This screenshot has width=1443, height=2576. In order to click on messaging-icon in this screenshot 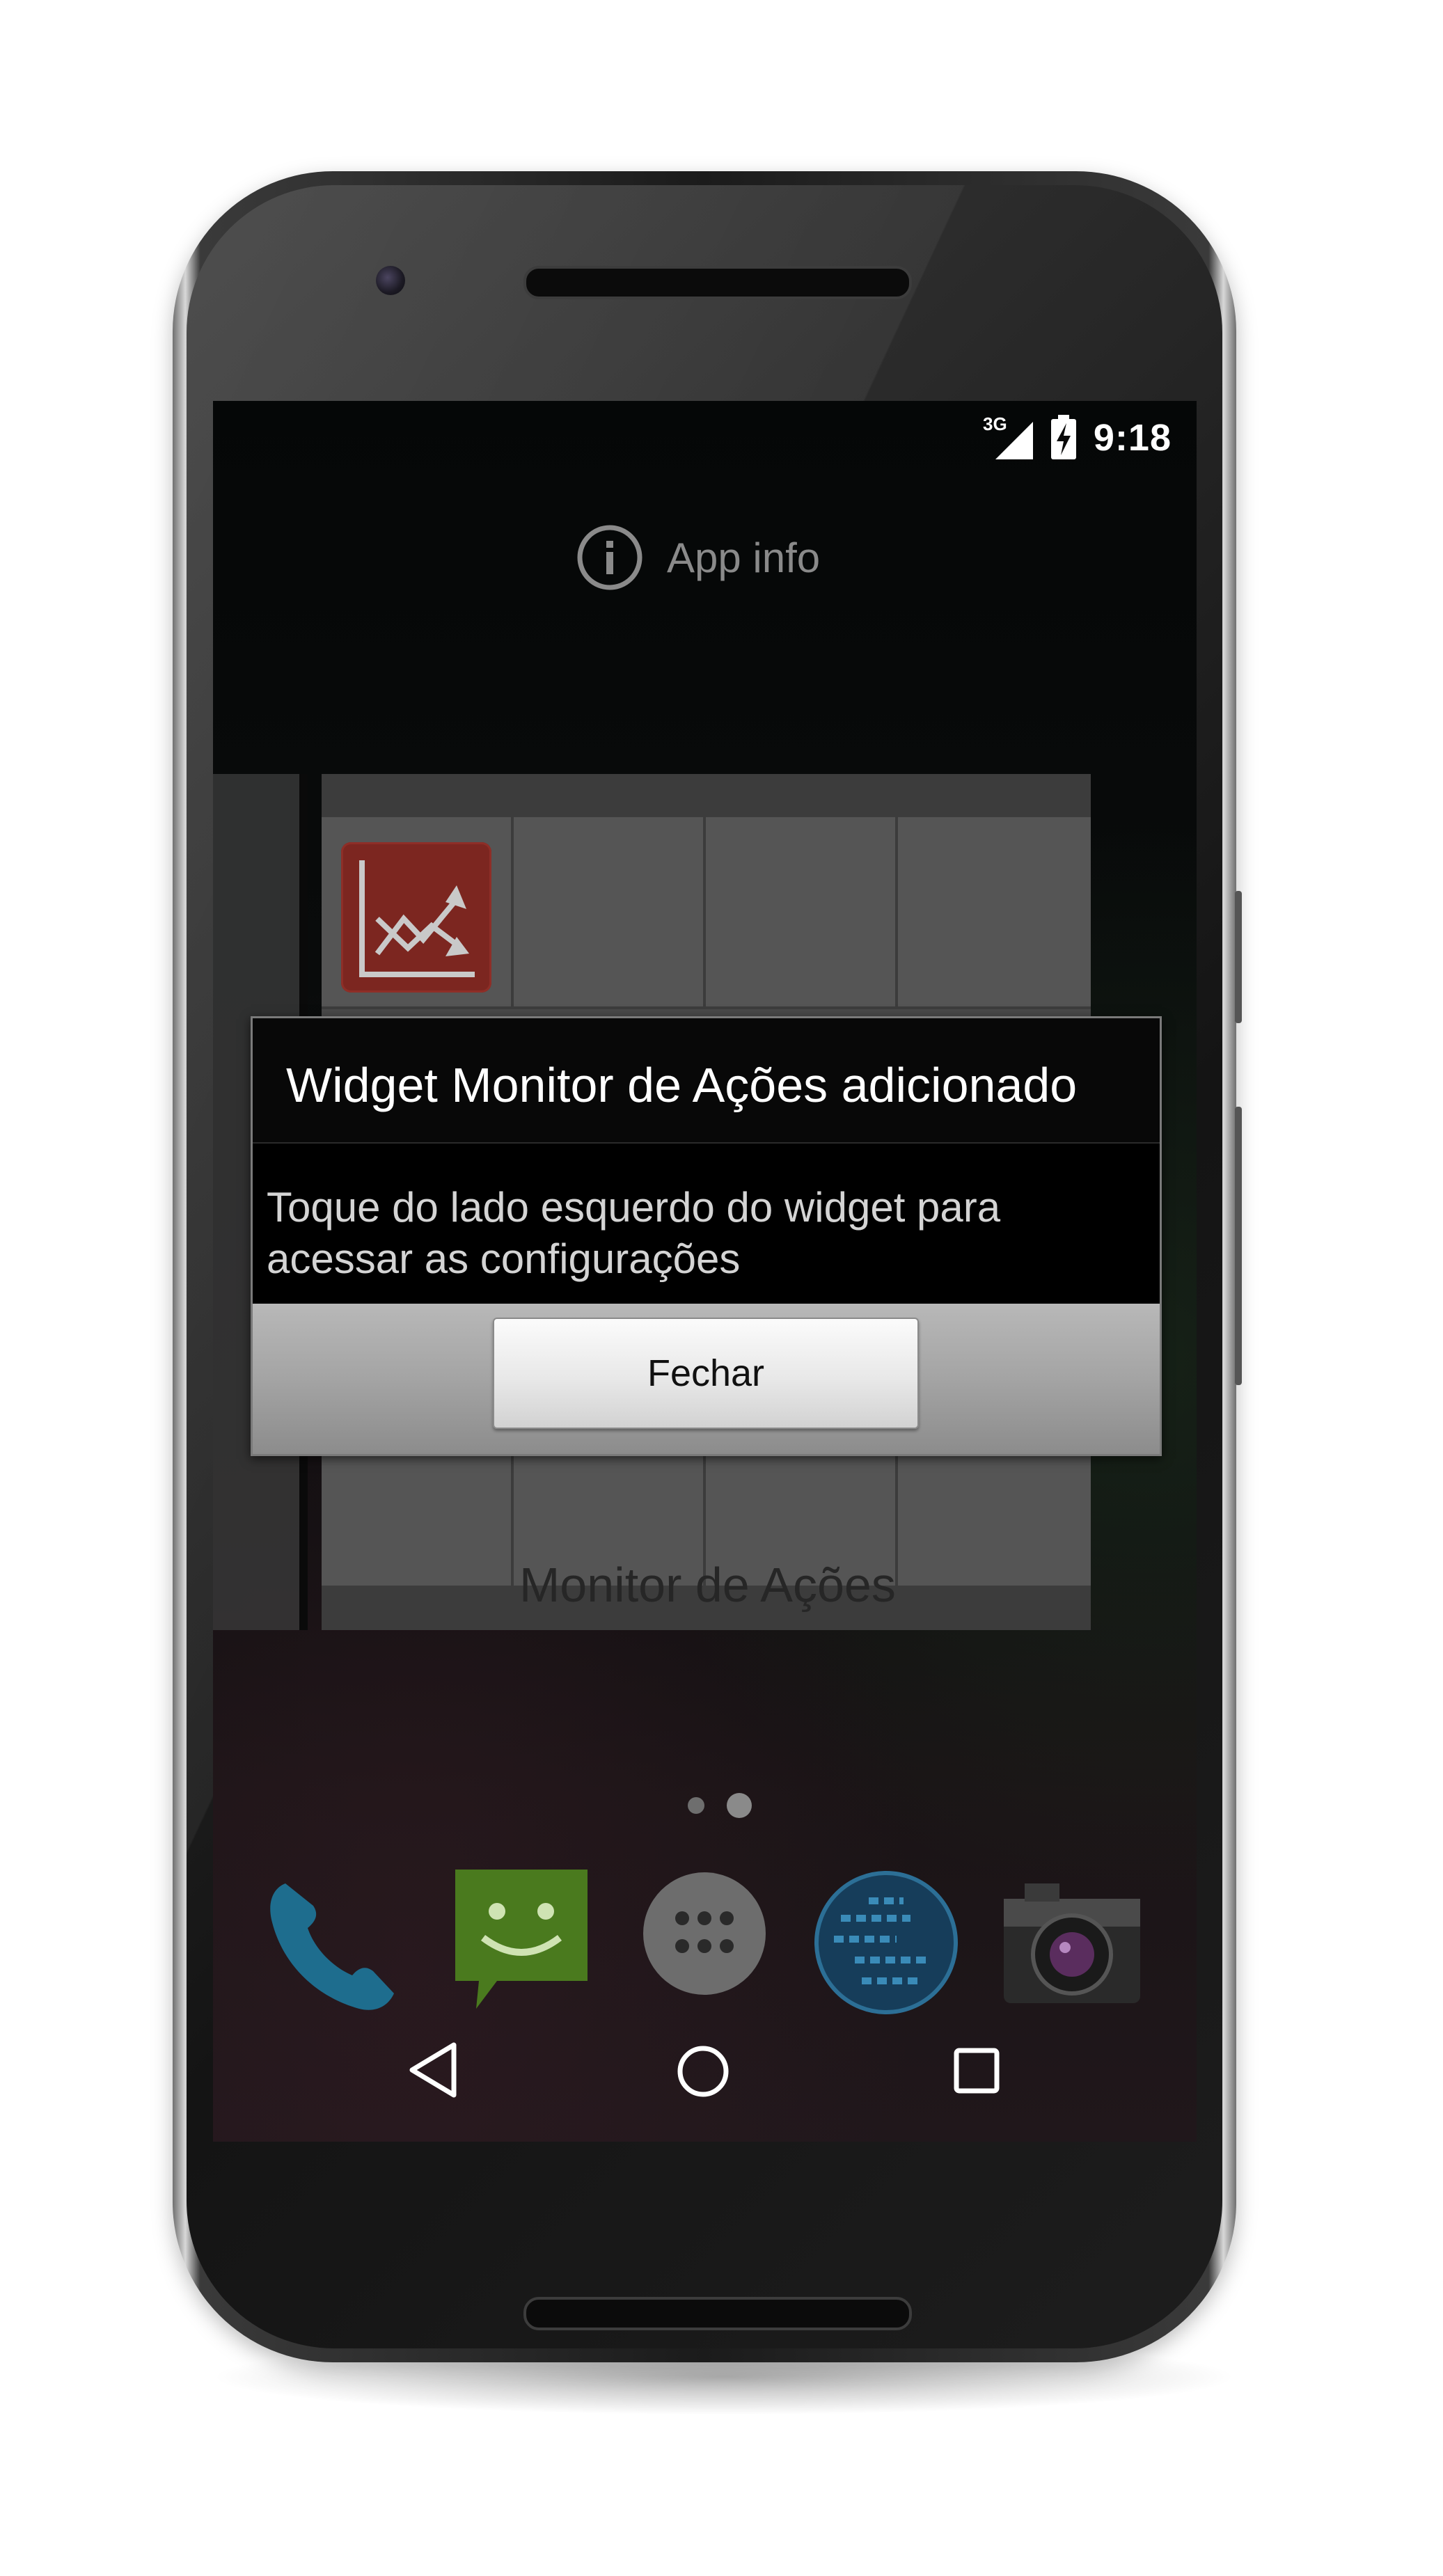, I will do `click(521, 1939)`.